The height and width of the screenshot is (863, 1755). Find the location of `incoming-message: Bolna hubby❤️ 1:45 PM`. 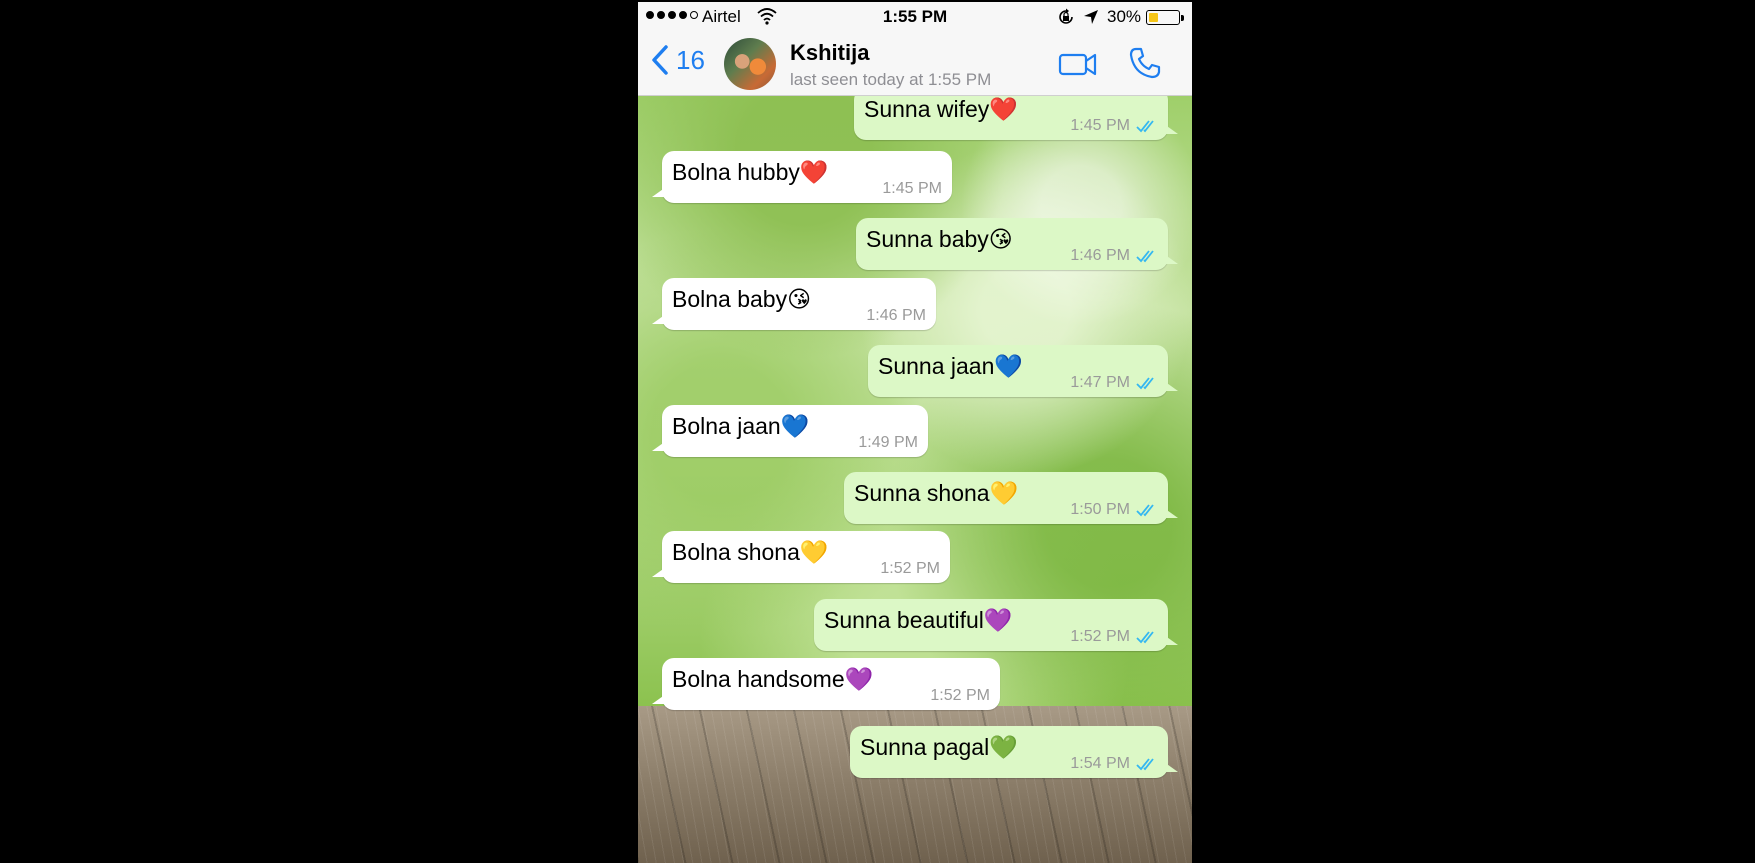

incoming-message: Bolna hubby❤️ 1:45 PM is located at coordinates (802, 177).